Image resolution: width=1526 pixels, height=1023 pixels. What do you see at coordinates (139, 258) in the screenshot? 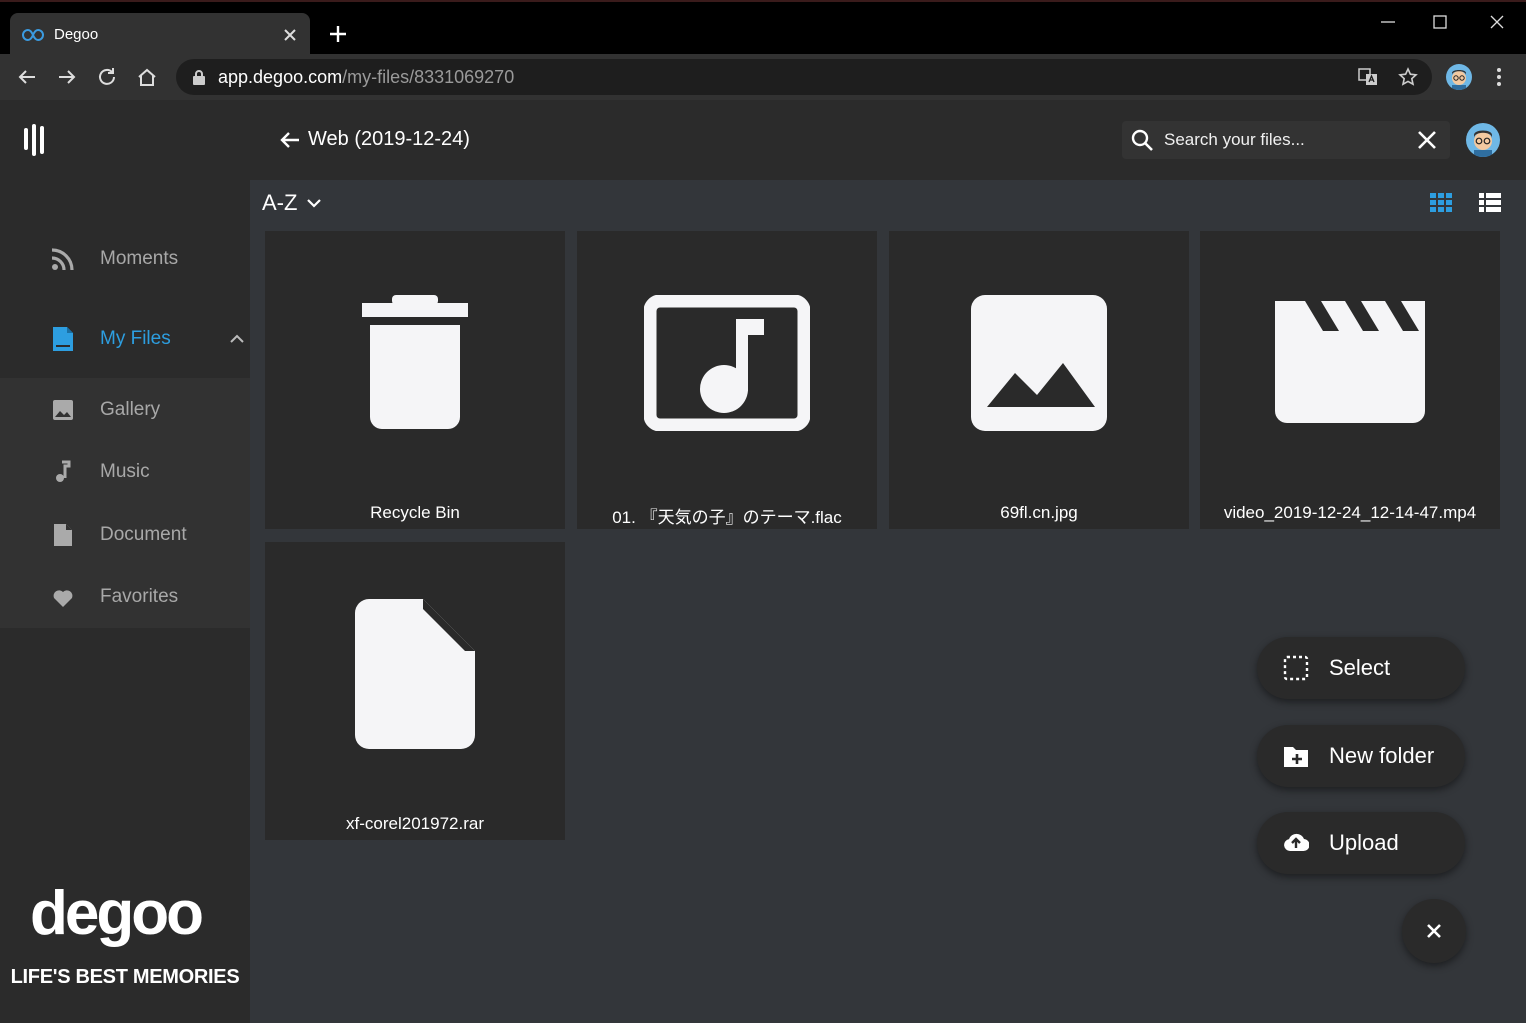
I see `sidebar-item-label: Moments` at bounding box center [139, 258].